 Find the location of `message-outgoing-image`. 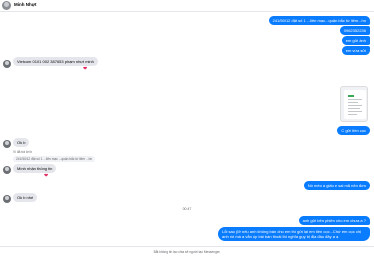

message-outgoing-image is located at coordinates (354, 104).